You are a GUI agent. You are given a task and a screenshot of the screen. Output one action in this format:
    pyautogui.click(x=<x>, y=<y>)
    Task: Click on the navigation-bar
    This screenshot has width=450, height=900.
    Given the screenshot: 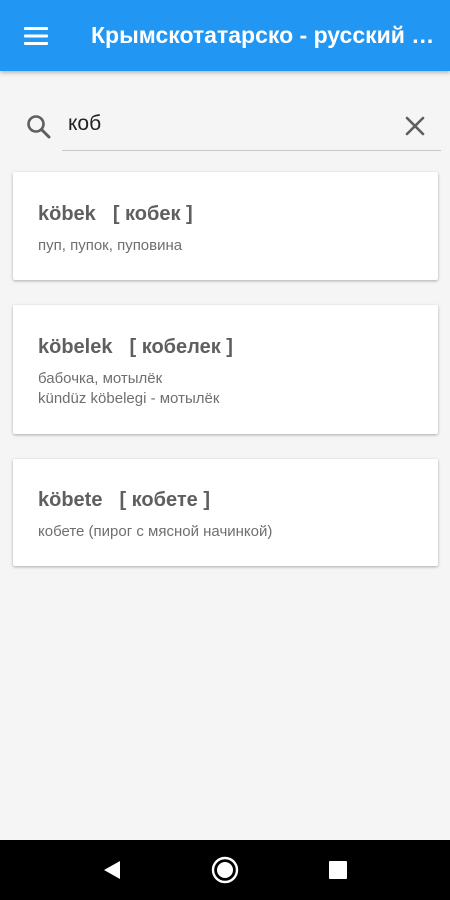 What is the action you would take?
    pyautogui.click(x=225, y=870)
    